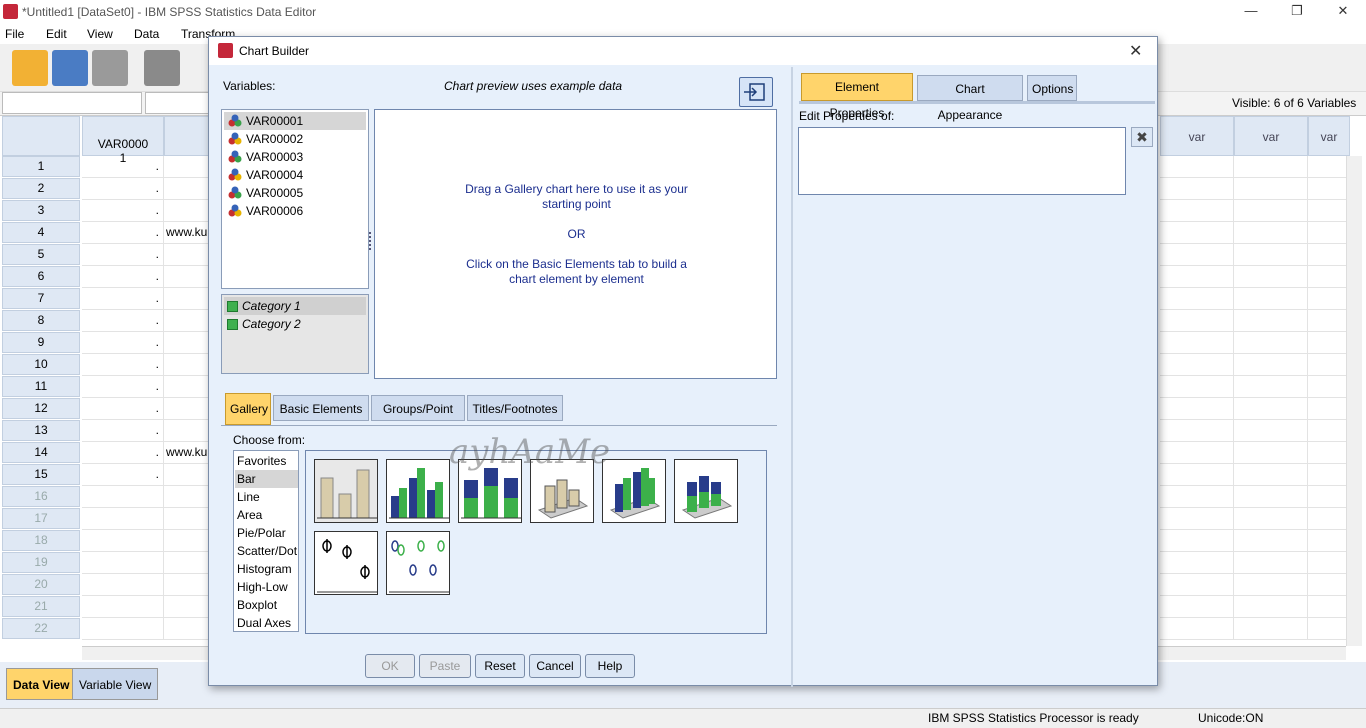  What do you see at coordinates (555, 666) in the screenshot?
I see `cancel-button: Cancel` at bounding box center [555, 666].